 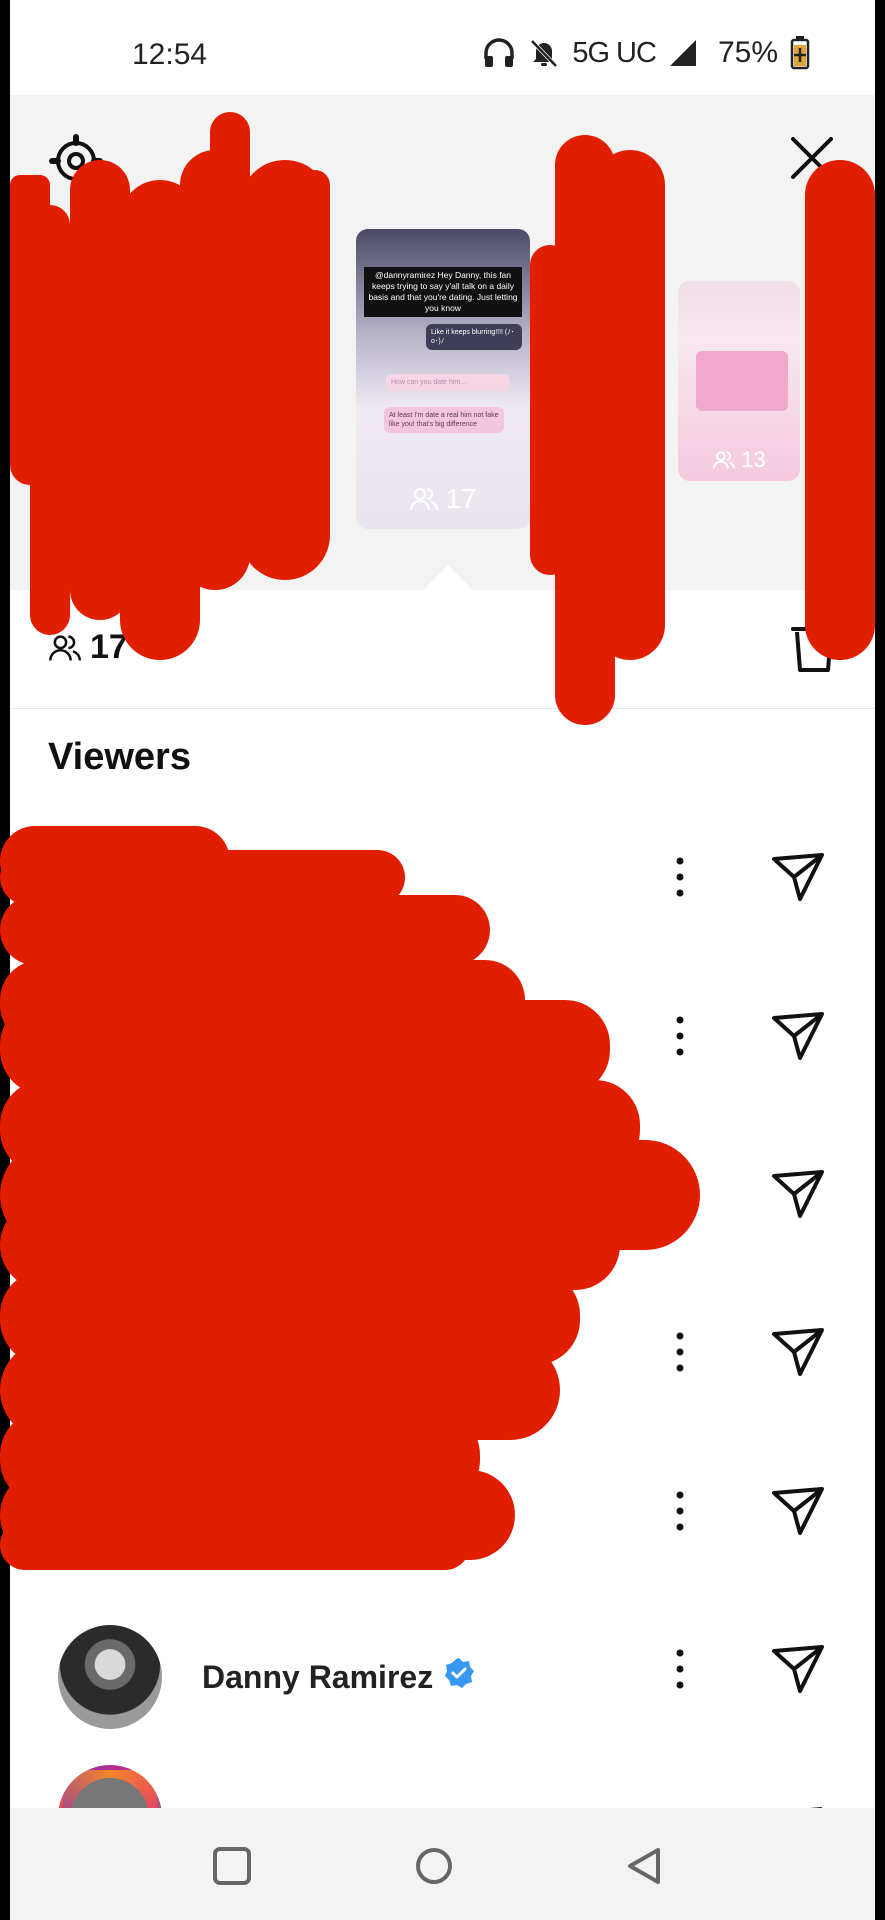 I want to click on signal-icon, so click(x=683, y=53).